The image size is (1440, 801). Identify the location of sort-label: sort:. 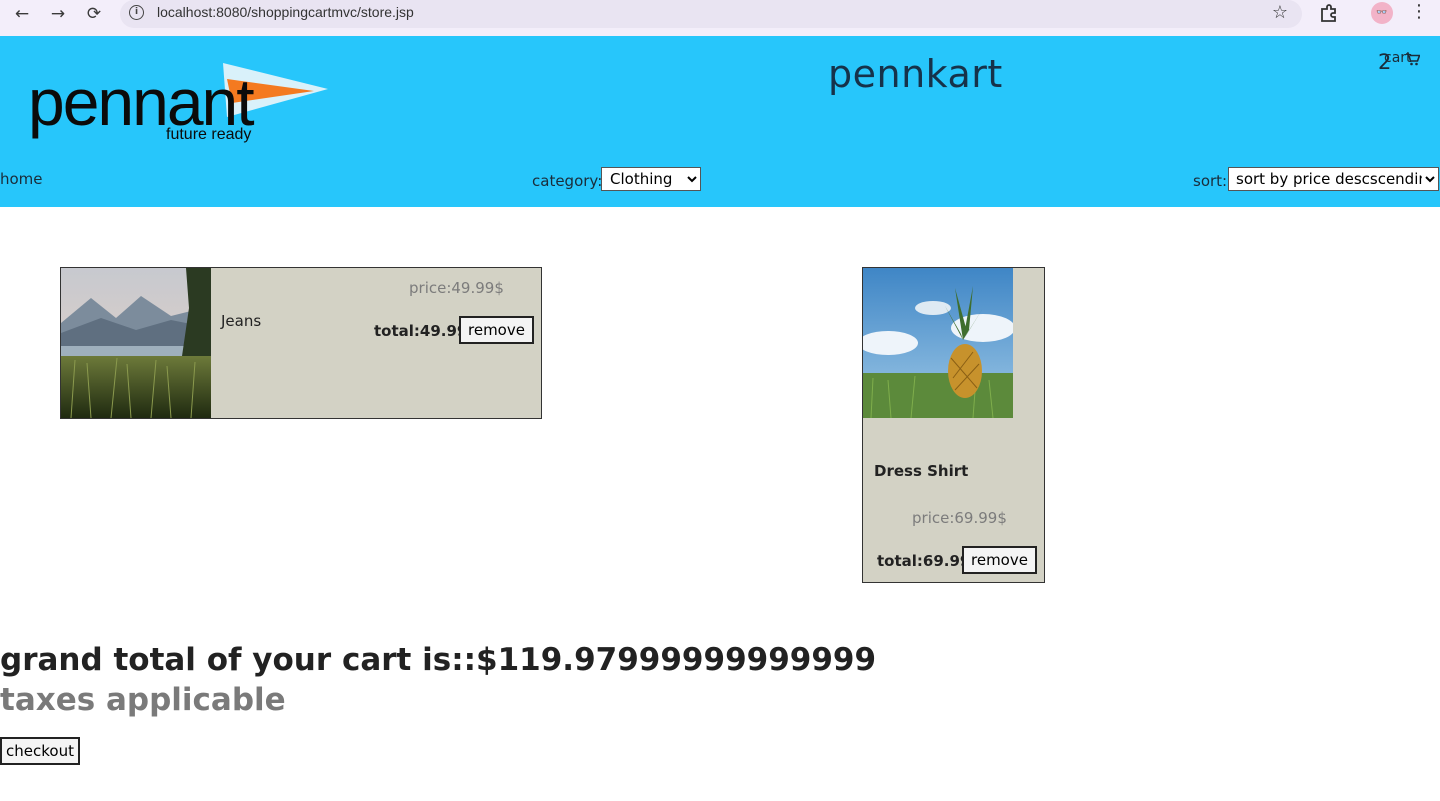
(1210, 181).